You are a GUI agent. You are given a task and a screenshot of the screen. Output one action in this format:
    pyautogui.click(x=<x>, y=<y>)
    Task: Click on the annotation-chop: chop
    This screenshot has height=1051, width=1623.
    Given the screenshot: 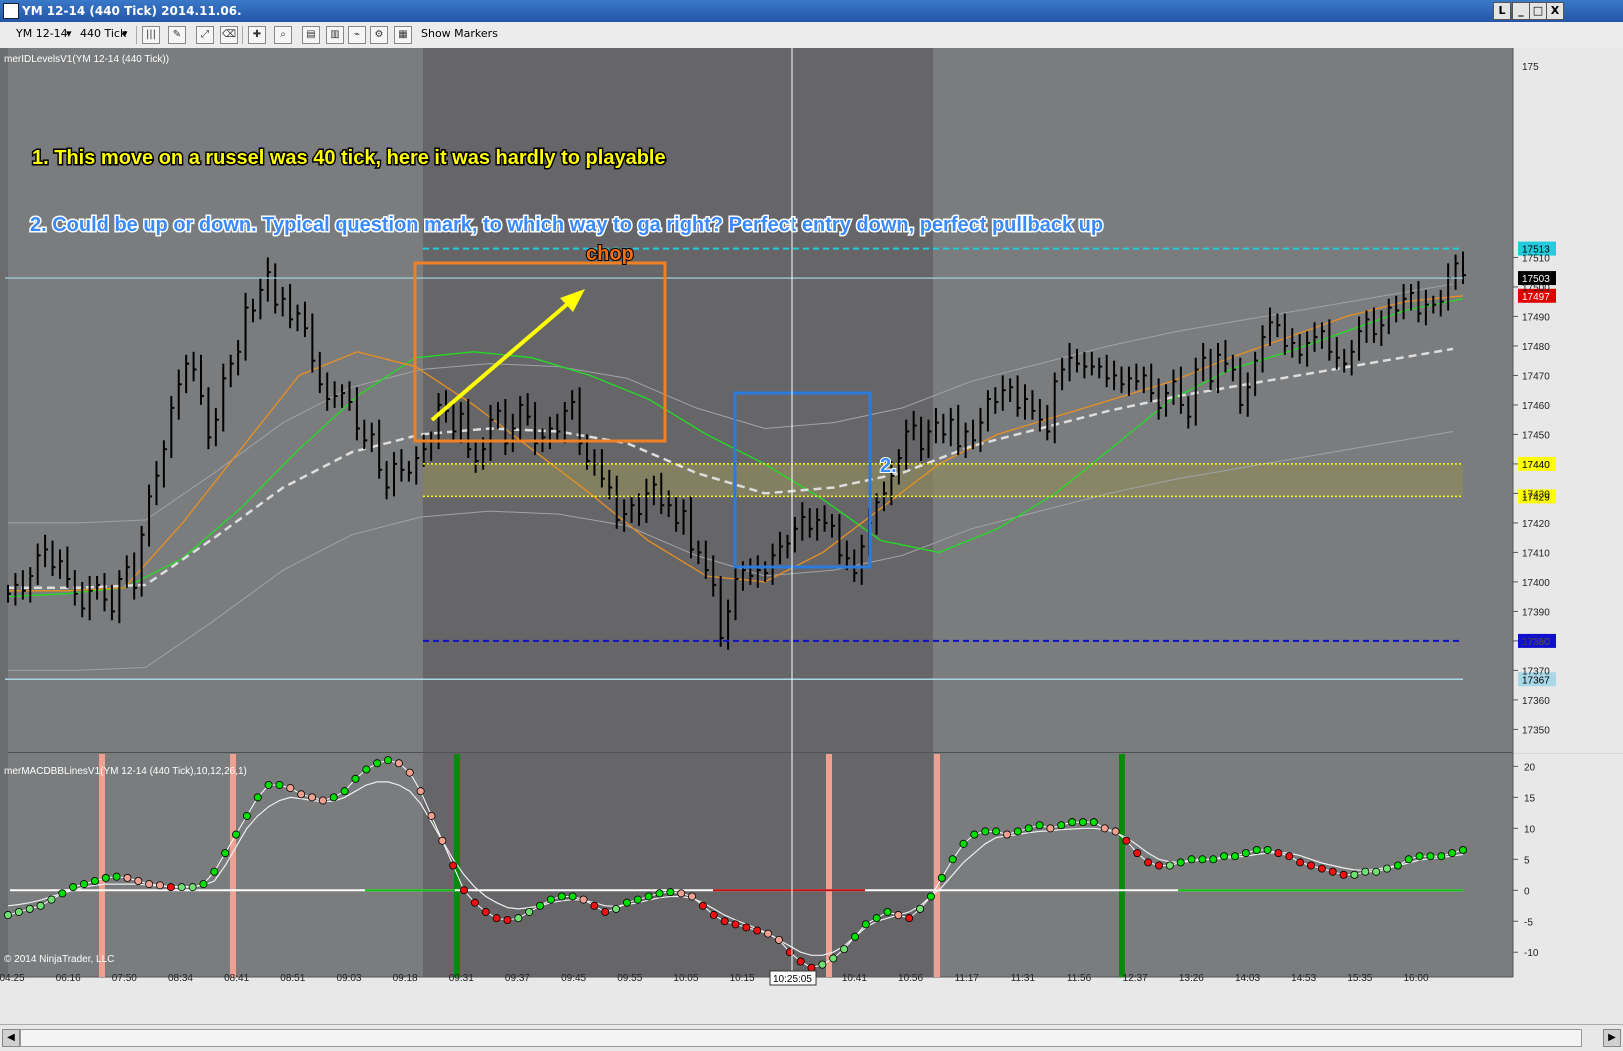 What is the action you would take?
    pyautogui.click(x=610, y=254)
    